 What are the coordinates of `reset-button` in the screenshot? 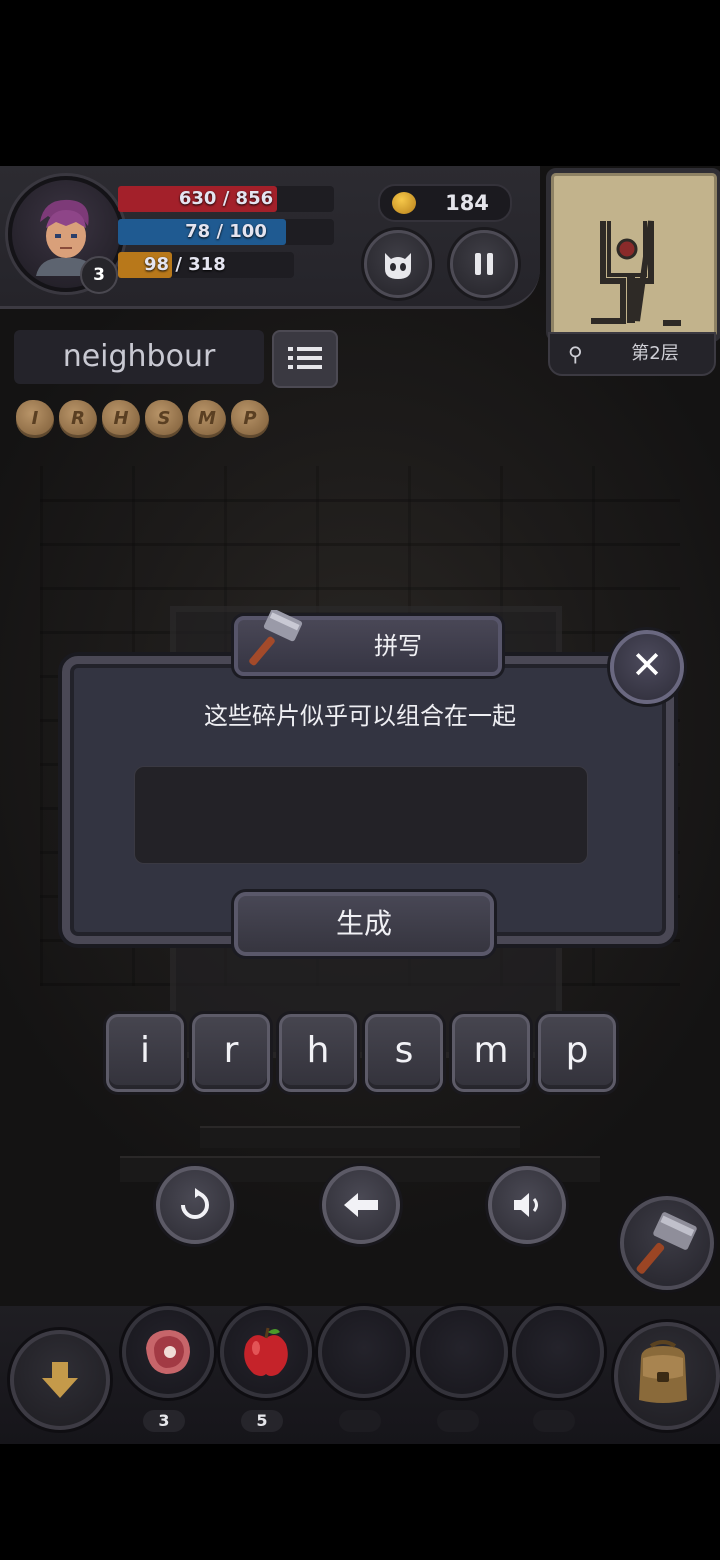 It's located at (195, 1205).